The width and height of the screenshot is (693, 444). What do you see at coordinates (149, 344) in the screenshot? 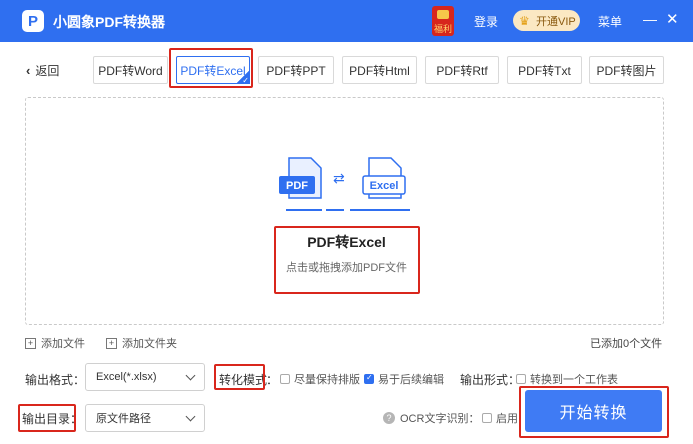
I see `add-folder-label: 添加文件夹` at bounding box center [149, 344].